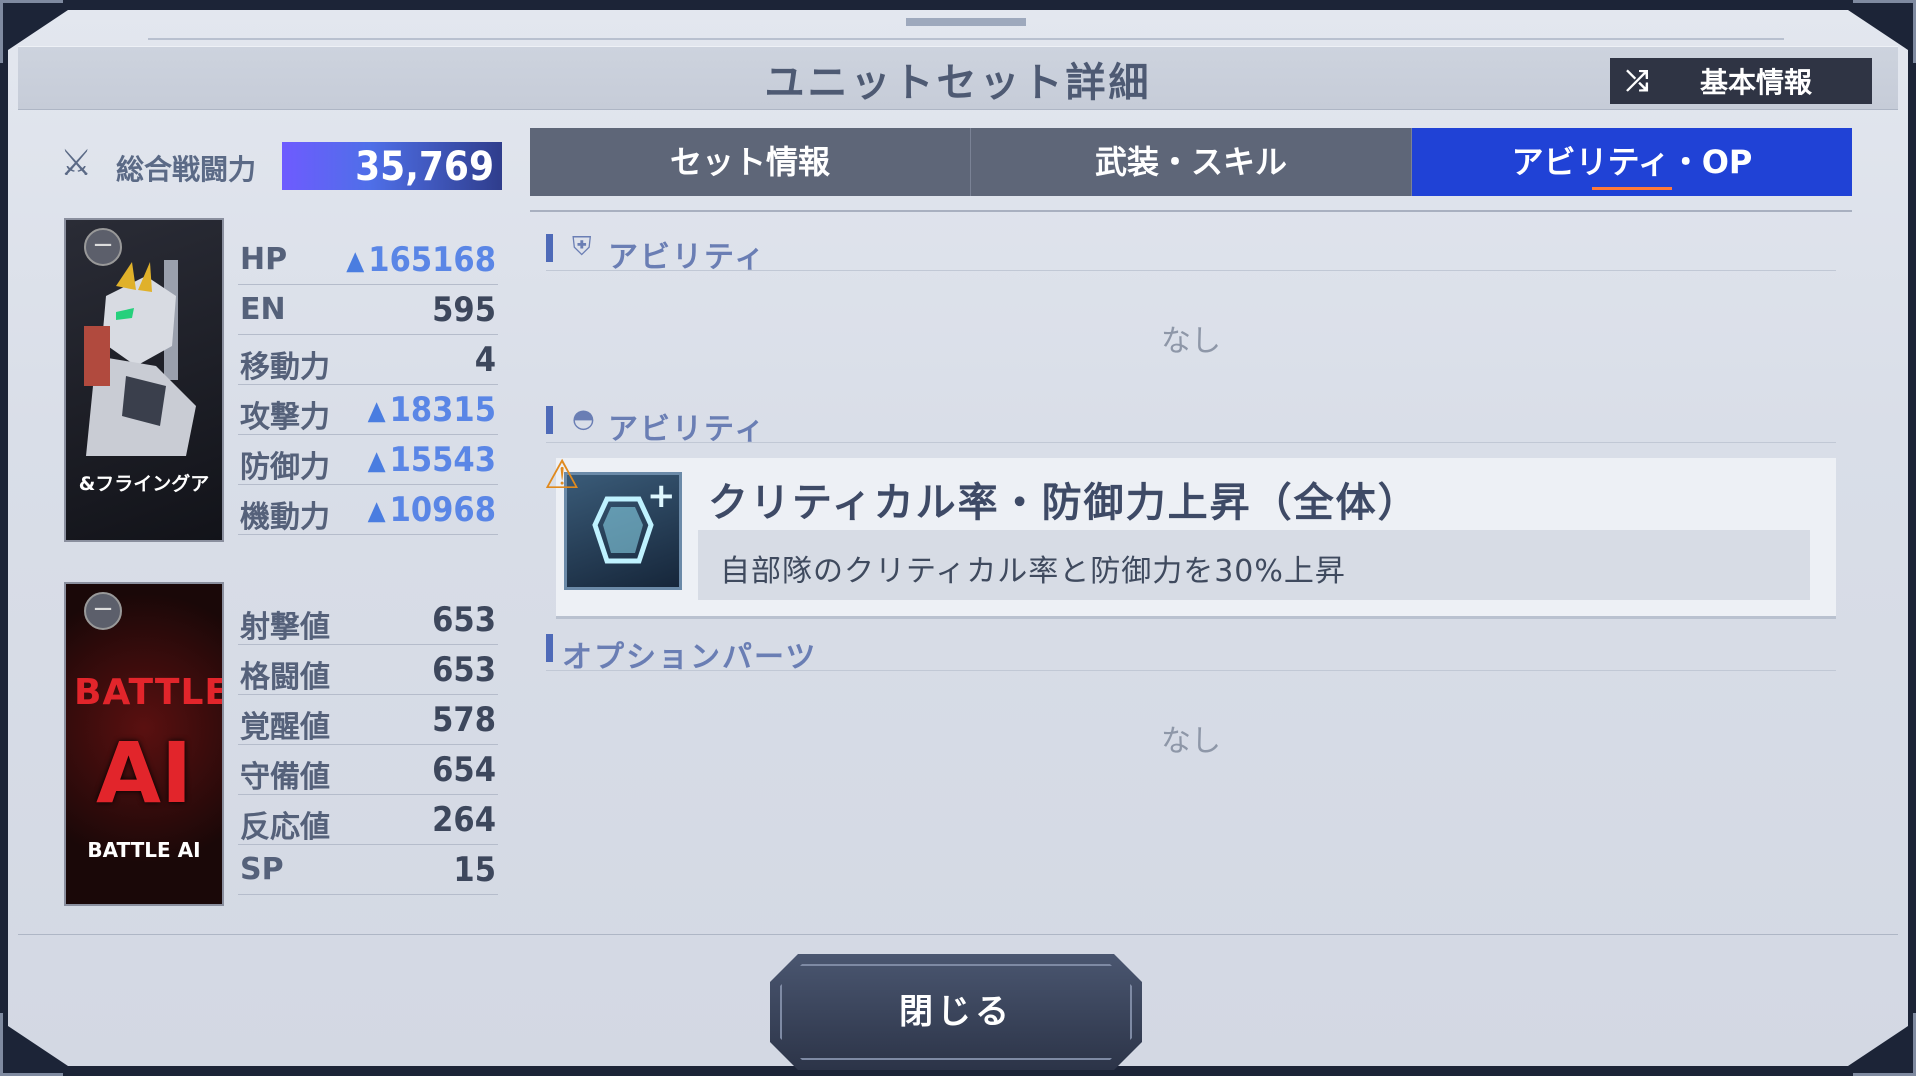 The image size is (1916, 1076). Describe the element at coordinates (424, 167) in the screenshot. I see `power-value: 35,769` at that location.